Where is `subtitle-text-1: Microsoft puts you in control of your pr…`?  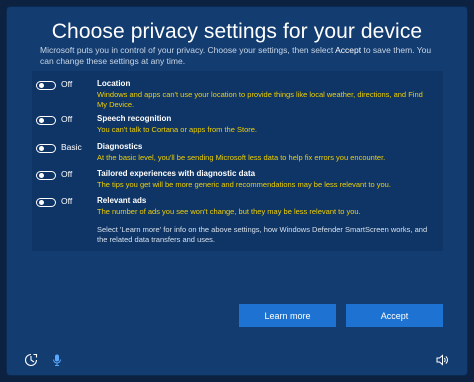
subtitle-text-1: Microsoft puts you in control of your pr… is located at coordinates (188, 50).